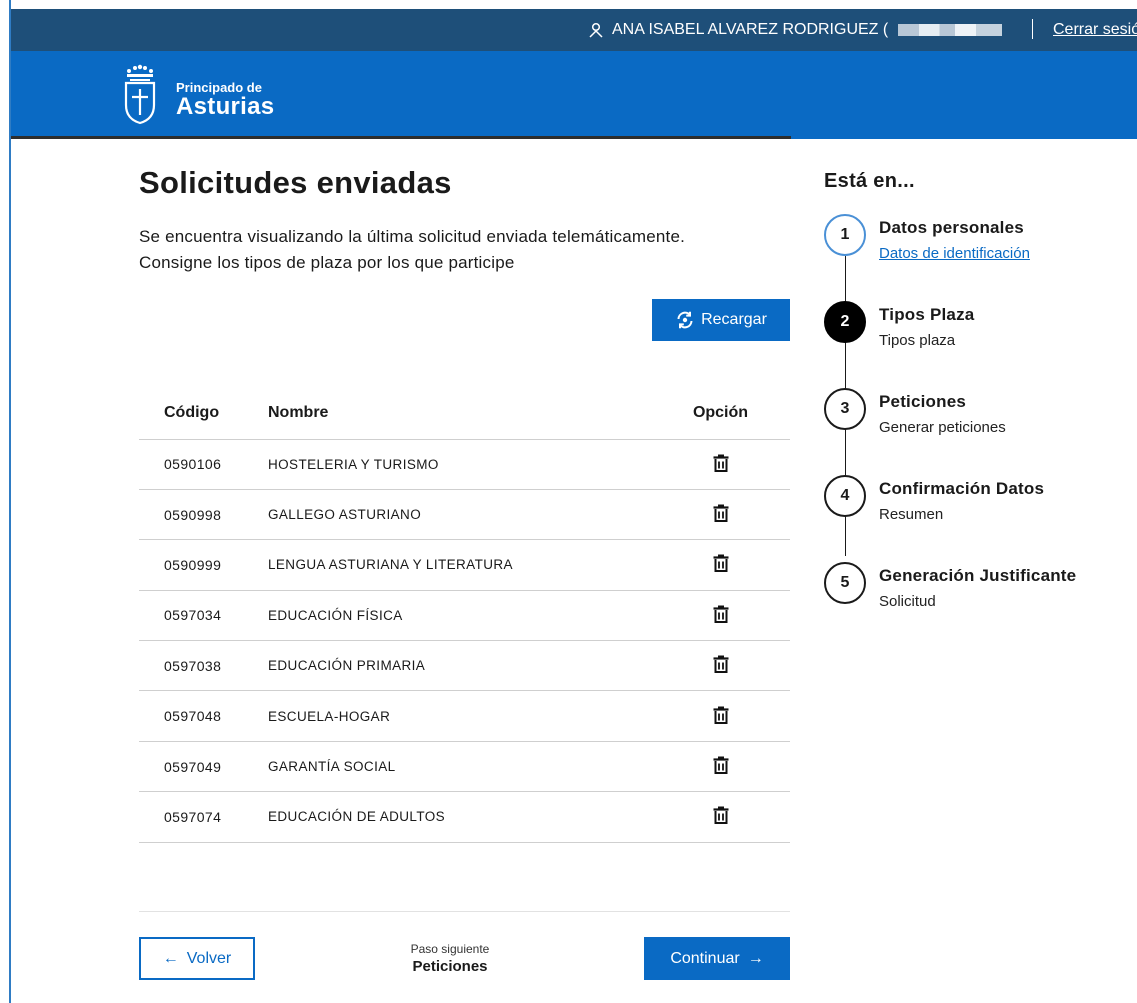 Image resolution: width=1137 pixels, height=1003 pixels. I want to click on step-1-title: Datos personales, so click(951, 227).